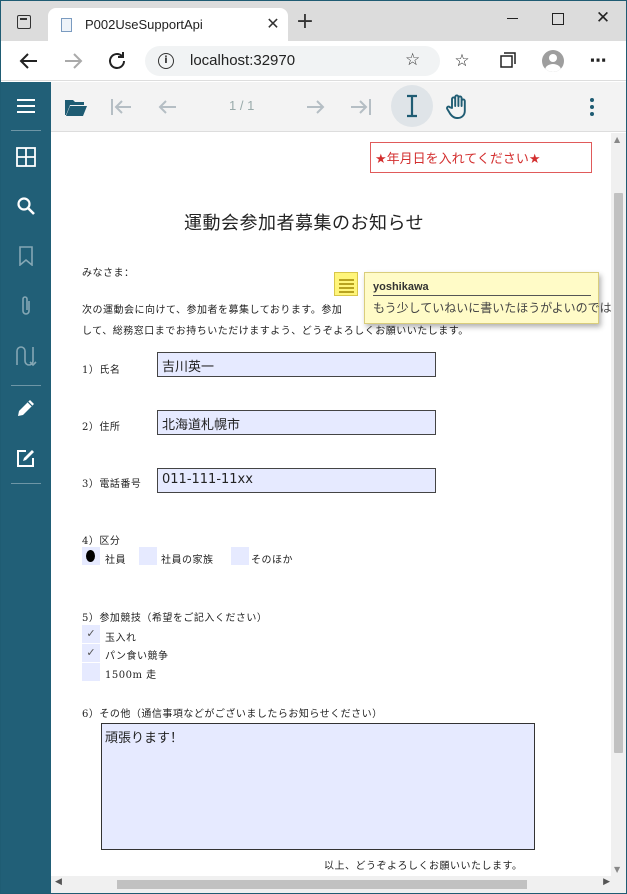  I want to click on back-arrow-icon, so click(28, 61).